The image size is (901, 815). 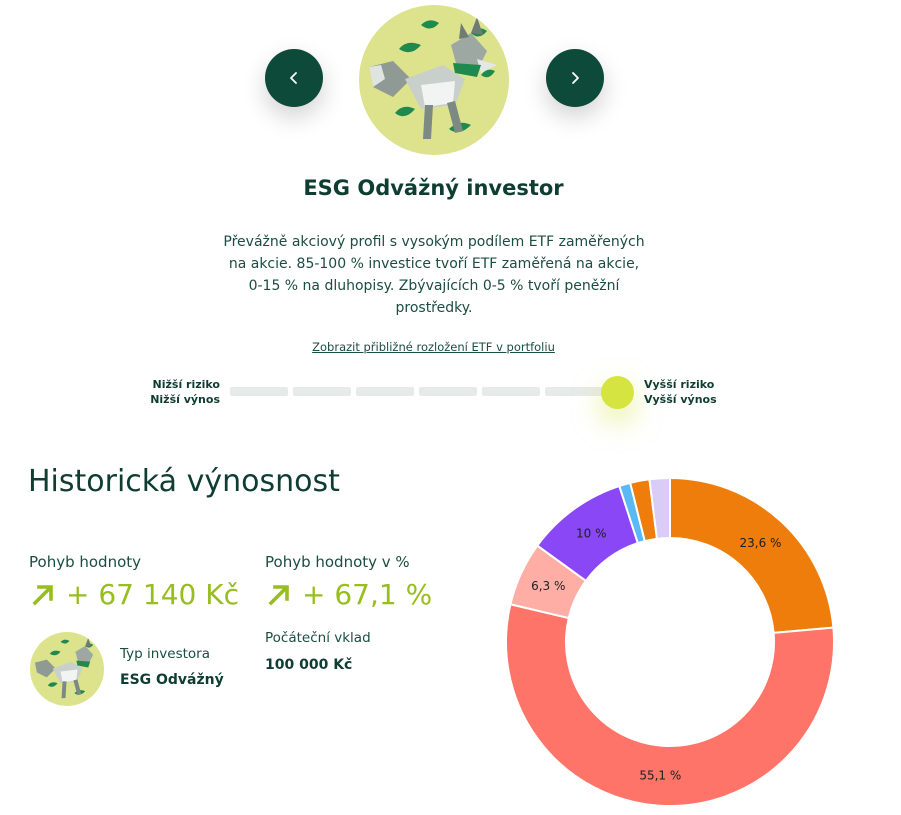 I want to click on lower-return-text: Nižší výnos, so click(x=185, y=399).